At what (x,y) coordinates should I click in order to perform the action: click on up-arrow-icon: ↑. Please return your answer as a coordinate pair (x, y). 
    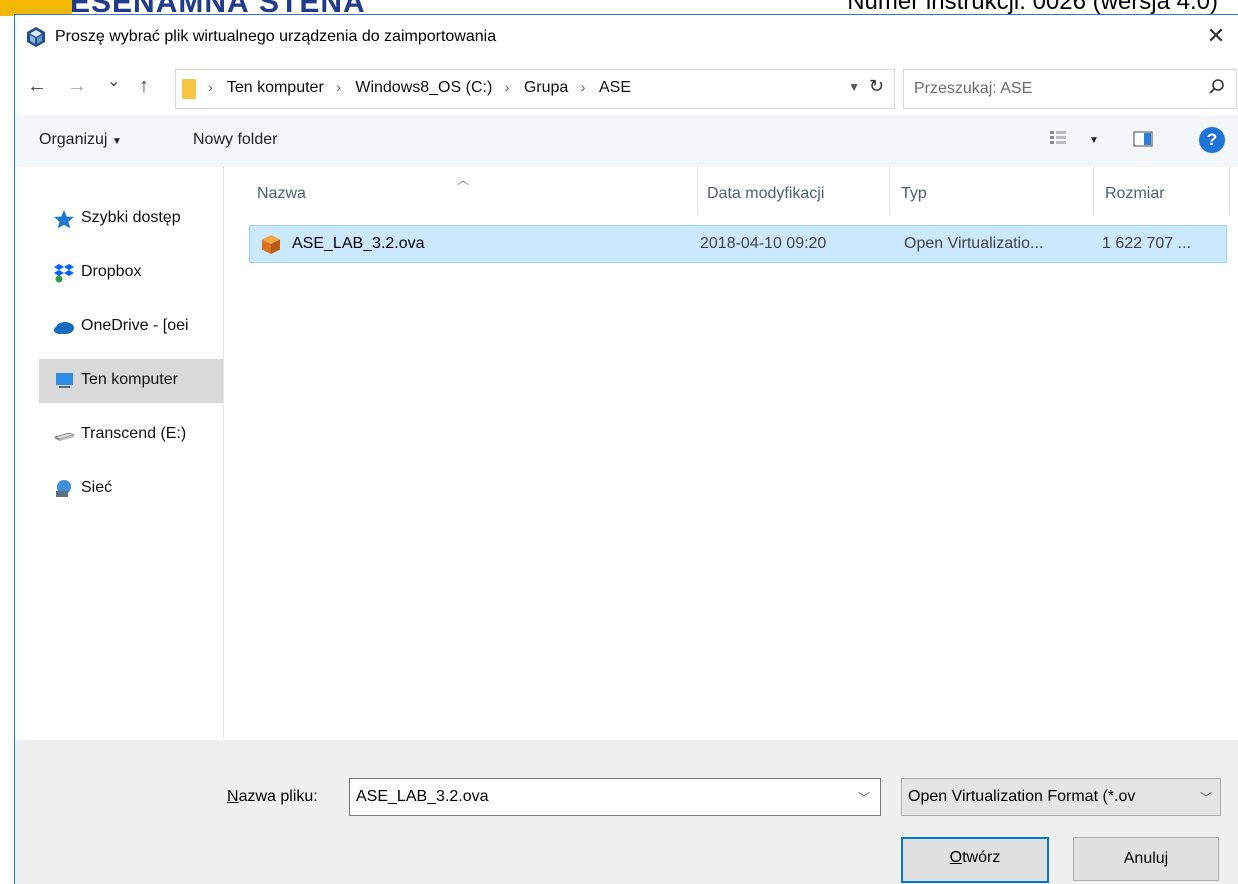
    Looking at the image, I should click on (144, 86).